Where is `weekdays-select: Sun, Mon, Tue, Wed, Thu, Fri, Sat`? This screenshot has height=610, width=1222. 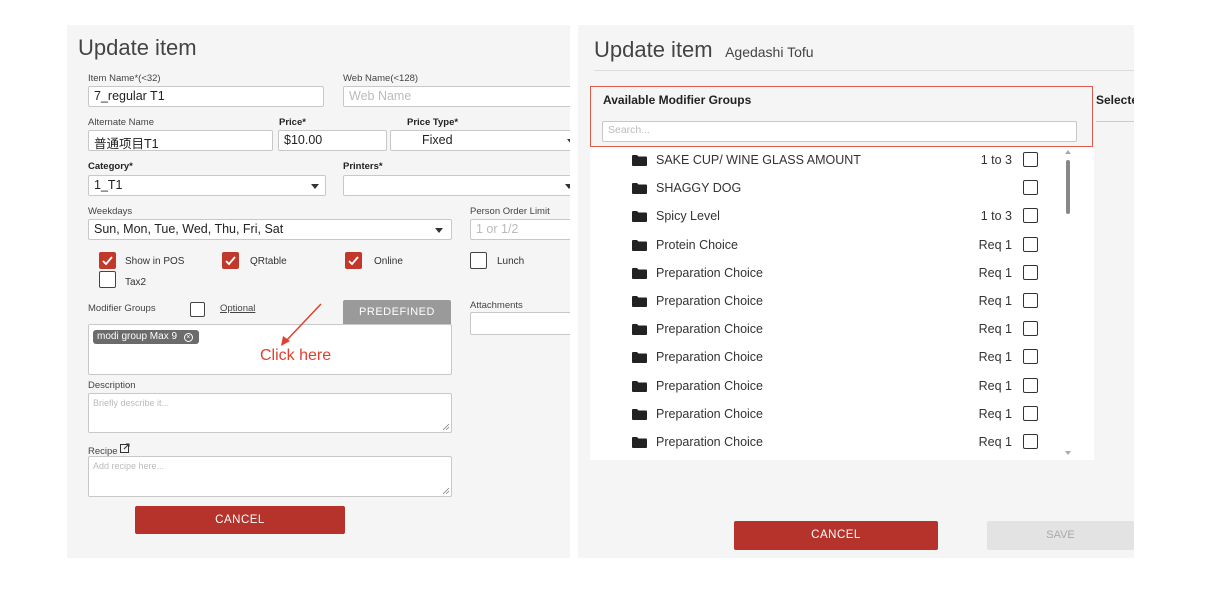 weekdays-select: Sun, Mon, Tue, Wed, Thu, Fri, Sat is located at coordinates (270, 229).